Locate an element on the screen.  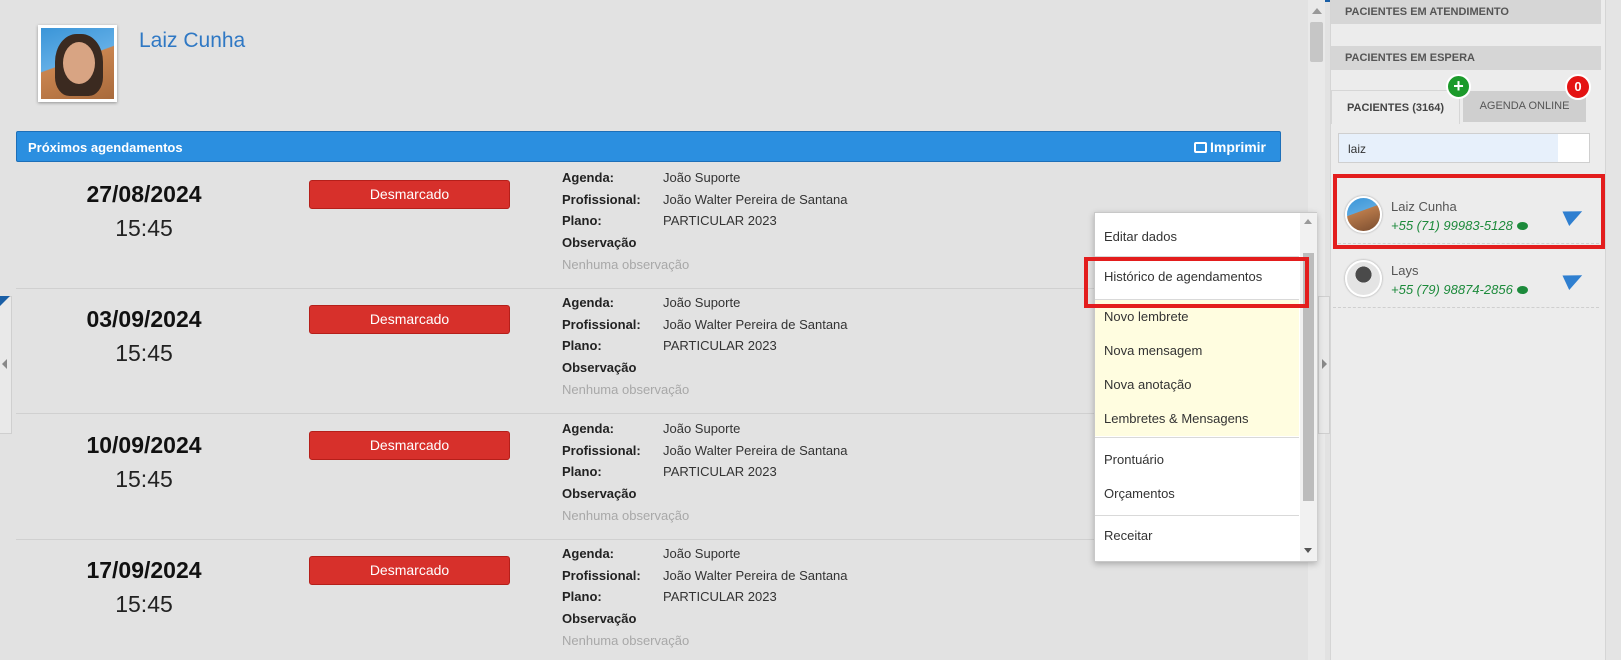
avatar-face is located at coordinates (79, 63).